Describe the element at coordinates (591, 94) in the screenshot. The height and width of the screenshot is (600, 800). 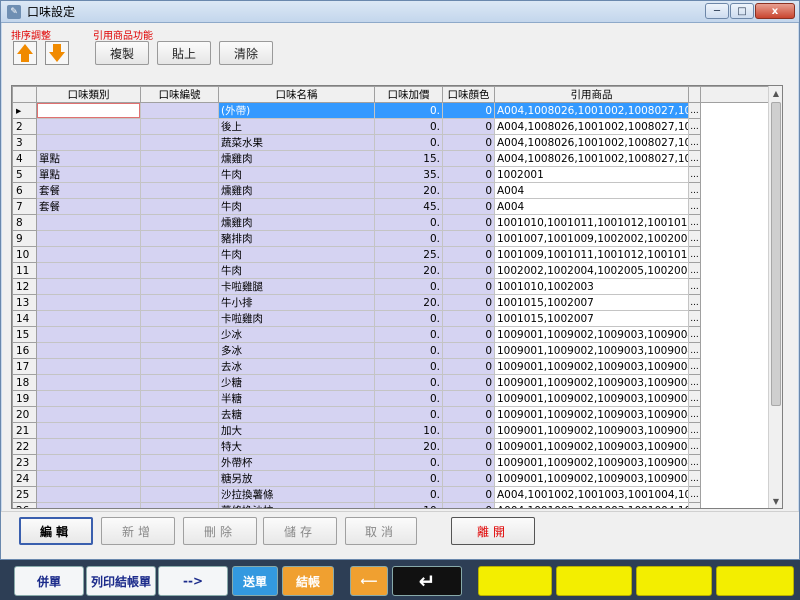
I see `col-header-products: 引用商品` at that location.